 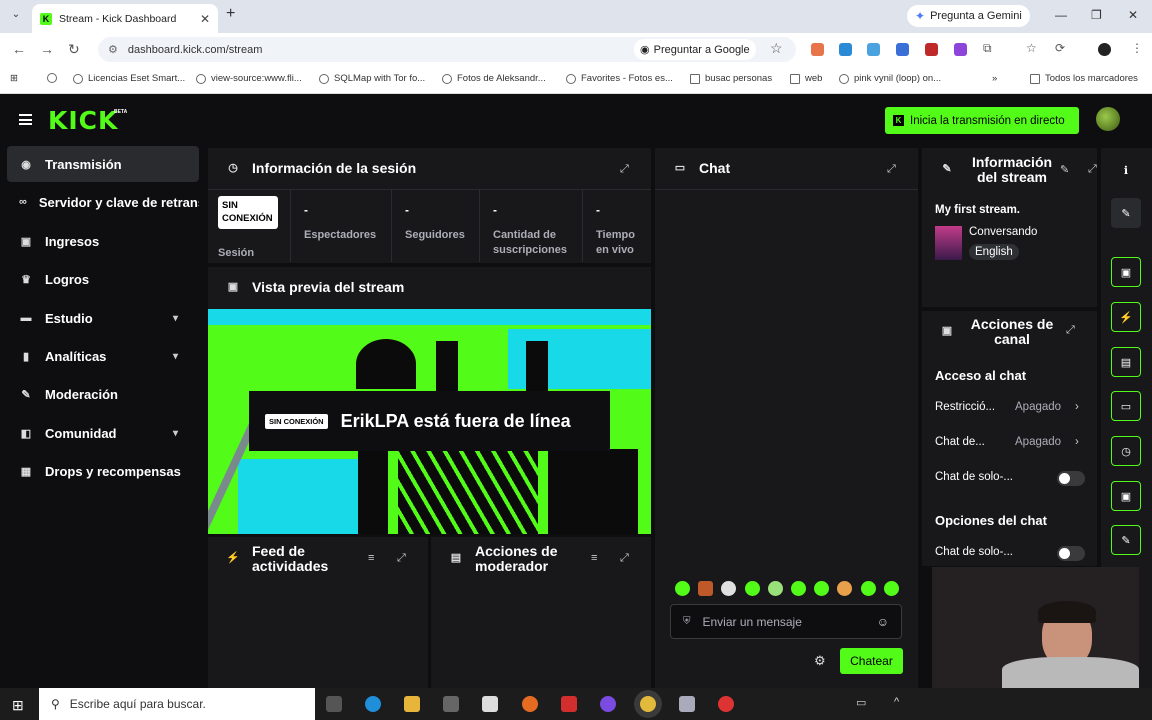 I want to click on all-bookmarks-folder: Todos los marcadores, so click(x=1084, y=78).